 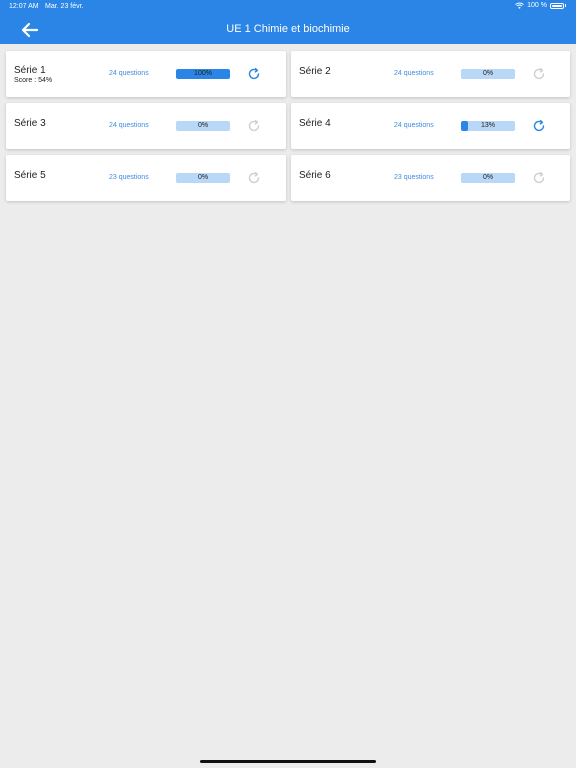 I want to click on status-indicators: 100 %, so click(x=540, y=5).